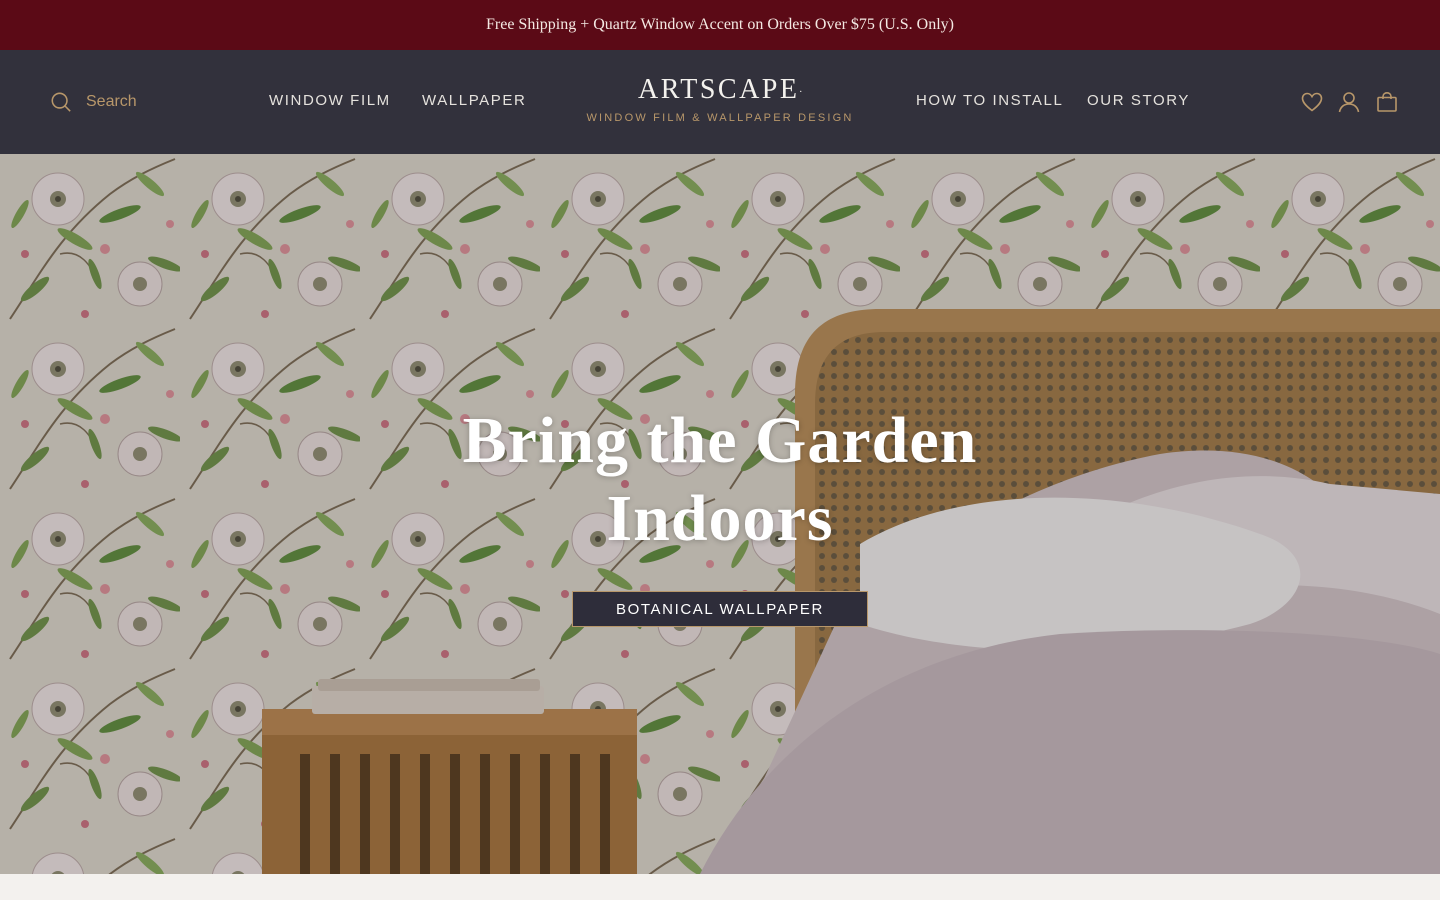 The height and width of the screenshot is (900, 1440). I want to click on account-button, so click(1349, 102).